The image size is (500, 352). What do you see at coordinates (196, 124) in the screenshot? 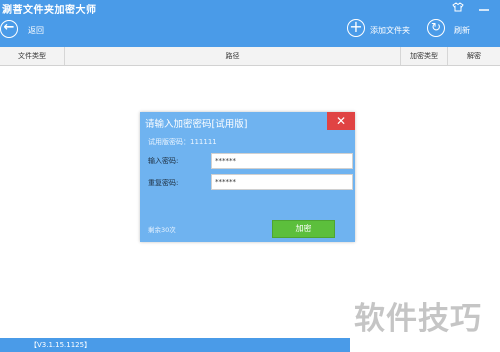
I see `dialog-title: 请输入加密密码[试用版]` at bounding box center [196, 124].